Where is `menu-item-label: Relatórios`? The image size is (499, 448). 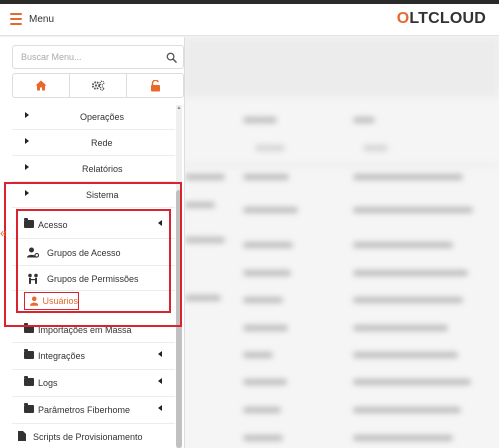 menu-item-label: Relatórios is located at coordinates (102, 169).